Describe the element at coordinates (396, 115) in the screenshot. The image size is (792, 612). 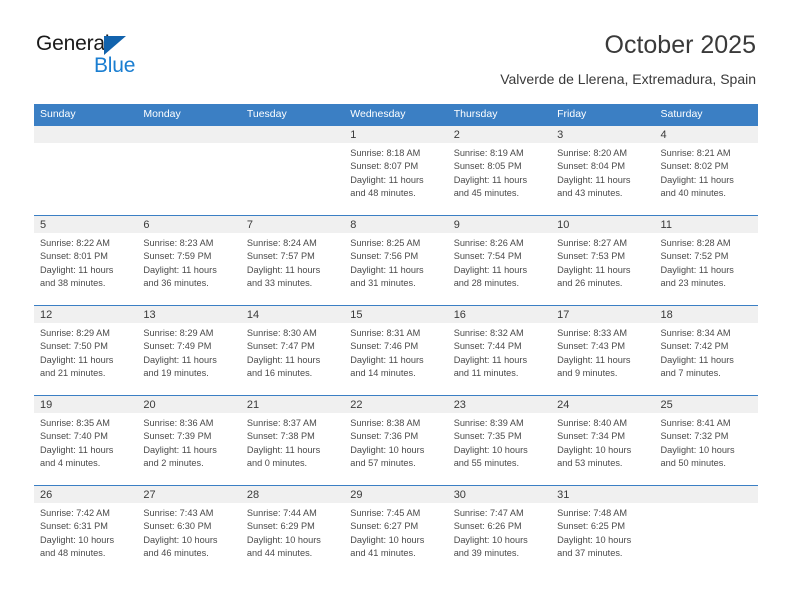
I see `weekday-header-wednesday: Wednesday` at that location.